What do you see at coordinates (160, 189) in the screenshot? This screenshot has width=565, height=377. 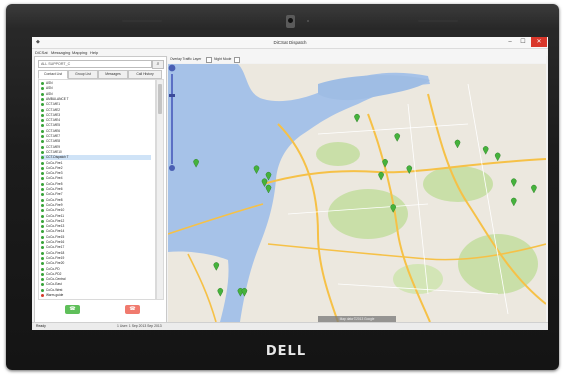 I see `list-scrollbar` at bounding box center [160, 189].